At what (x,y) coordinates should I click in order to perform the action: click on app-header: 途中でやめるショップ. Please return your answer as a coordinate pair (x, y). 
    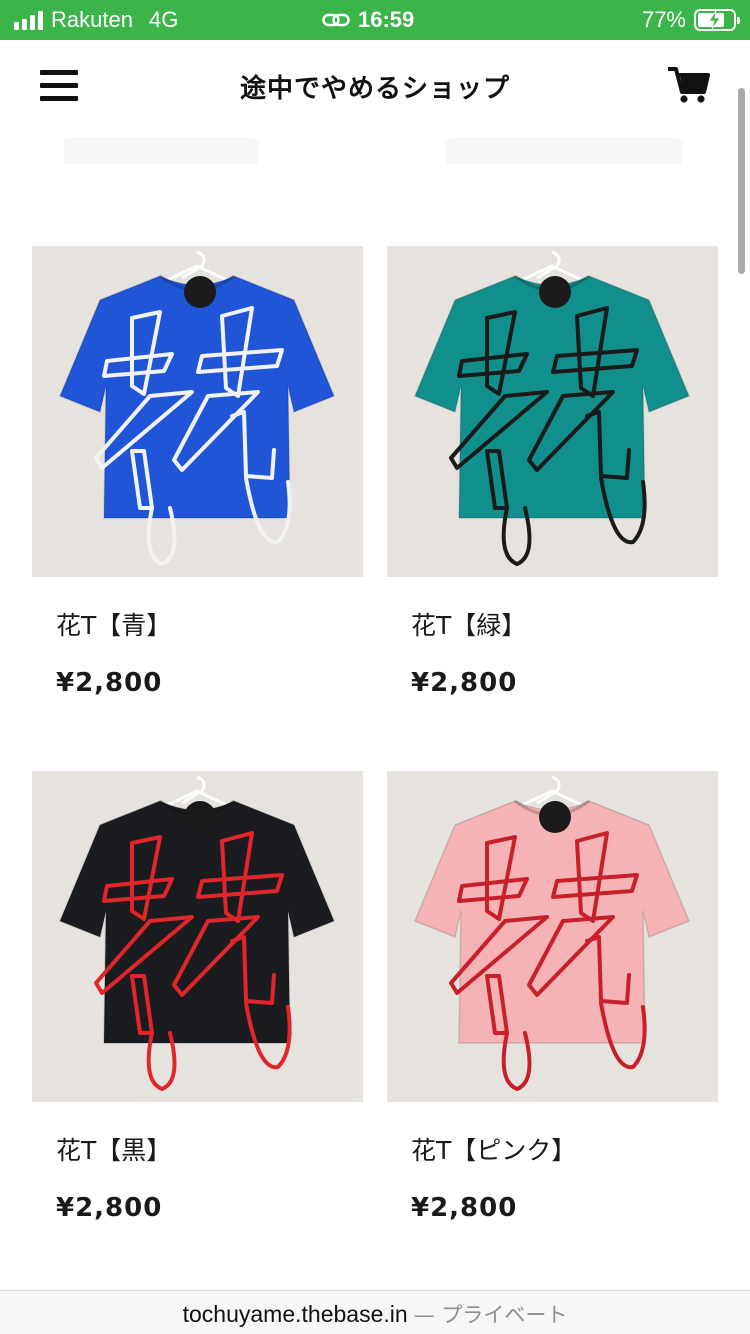
    Looking at the image, I should click on (375, 87).